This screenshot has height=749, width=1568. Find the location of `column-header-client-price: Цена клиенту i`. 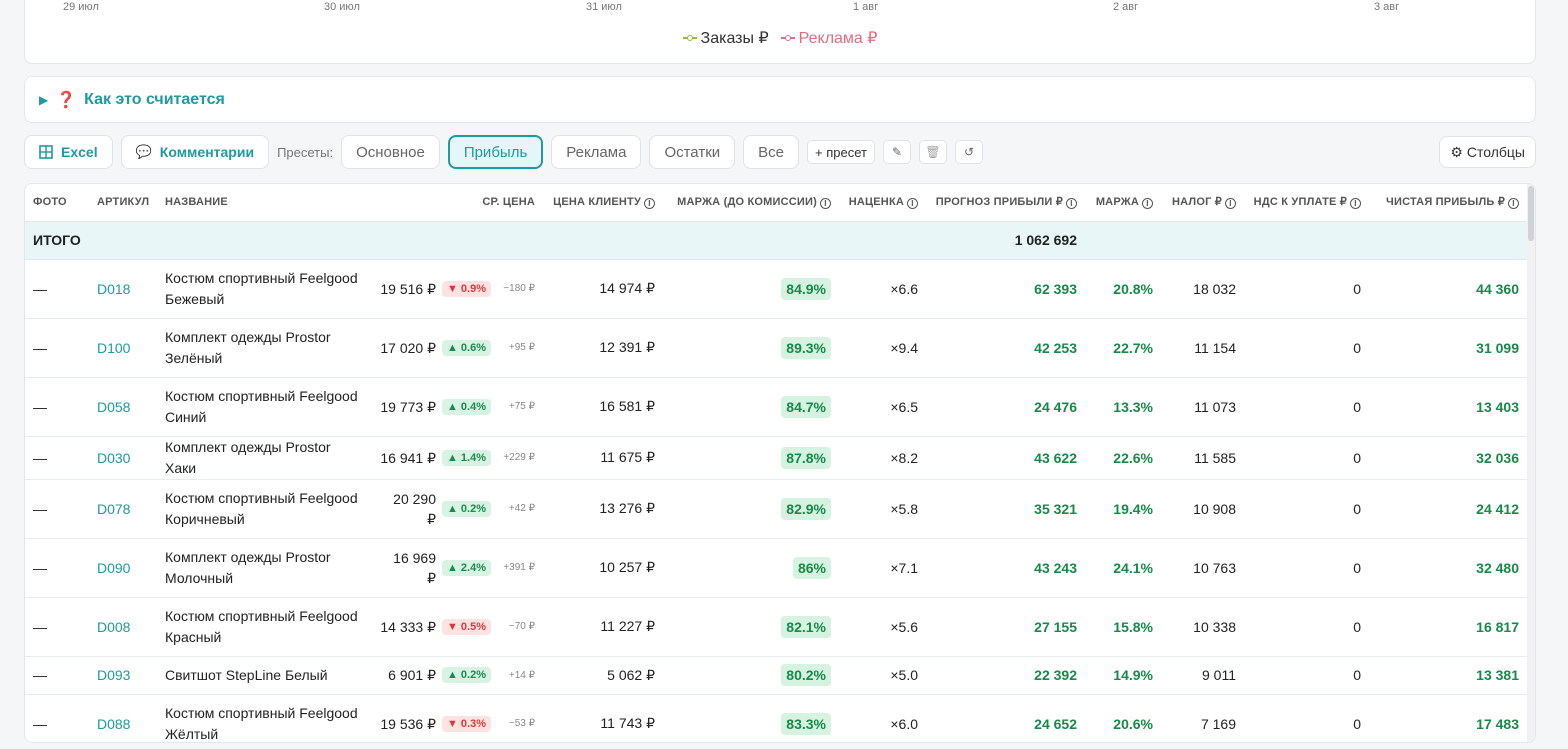

column-header-client-price: Цена клиенту i is located at coordinates (603, 203).